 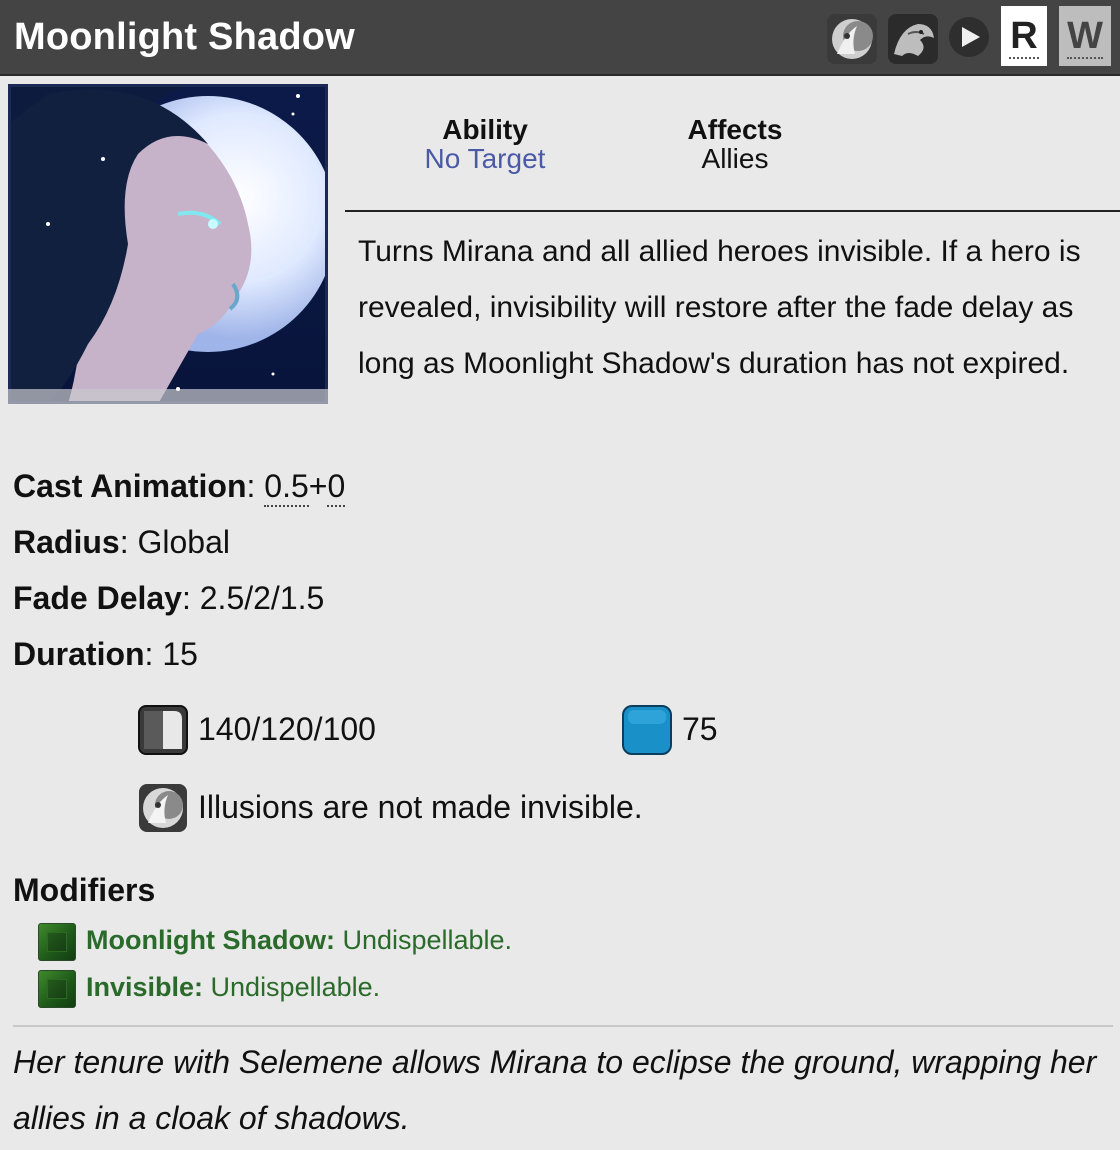 What do you see at coordinates (913, 39) in the screenshot?
I see `sagan-icon` at bounding box center [913, 39].